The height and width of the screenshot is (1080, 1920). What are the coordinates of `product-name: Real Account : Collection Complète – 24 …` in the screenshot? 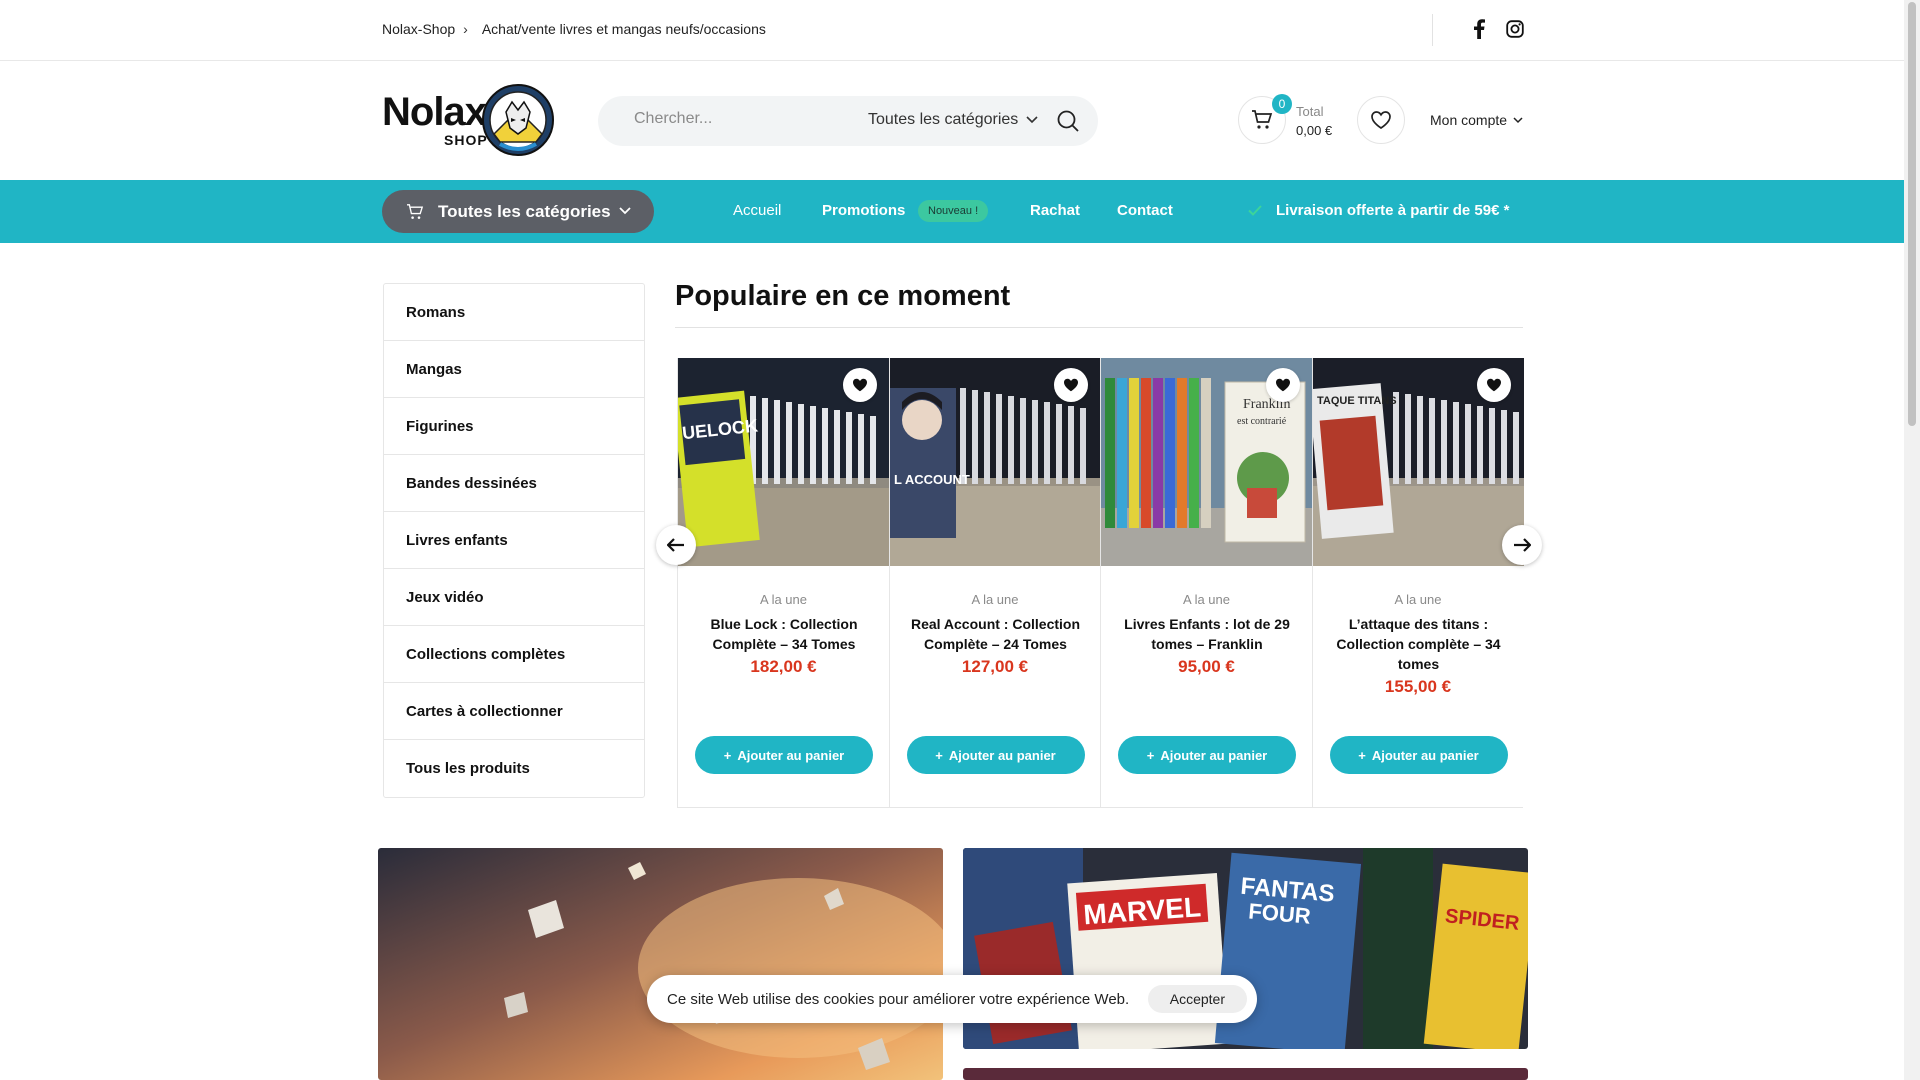 It's located at (996, 634).